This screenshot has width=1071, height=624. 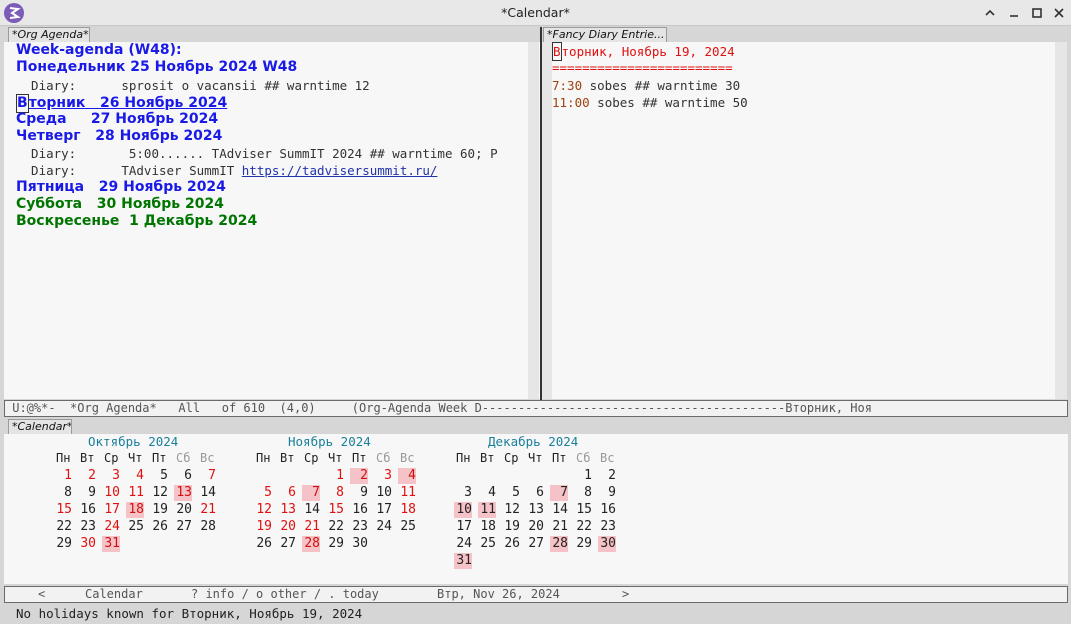 What do you see at coordinates (1061, 220) in the screenshot?
I see `diary-right-scrollbar` at bounding box center [1061, 220].